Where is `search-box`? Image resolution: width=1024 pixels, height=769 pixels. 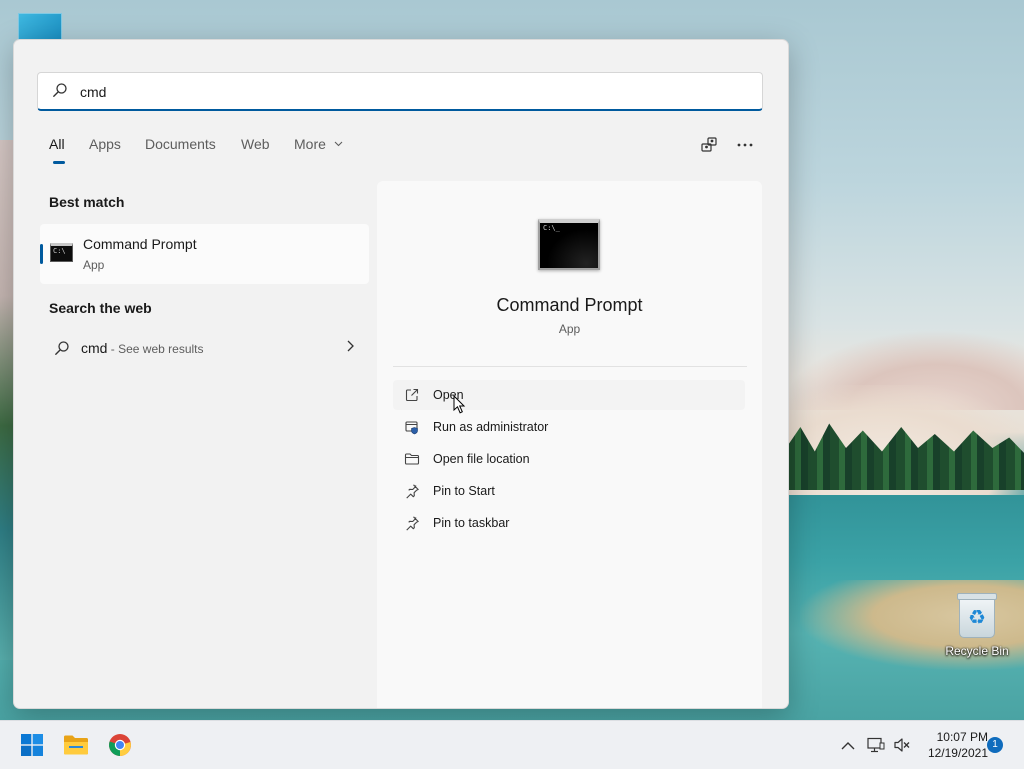
search-box is located at coordinates (400, 91).